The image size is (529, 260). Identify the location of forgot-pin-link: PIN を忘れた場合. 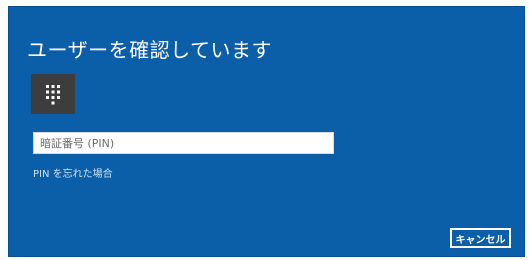
(73, 172).